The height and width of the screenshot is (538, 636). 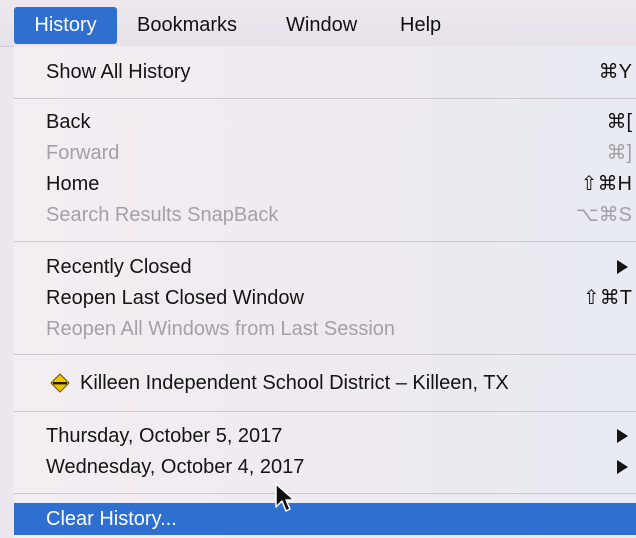 What do you see at coordinates (119, 267) in the screenshot?
I see `menu-item-label: Recently Closed` at bounding box center [119, 267].